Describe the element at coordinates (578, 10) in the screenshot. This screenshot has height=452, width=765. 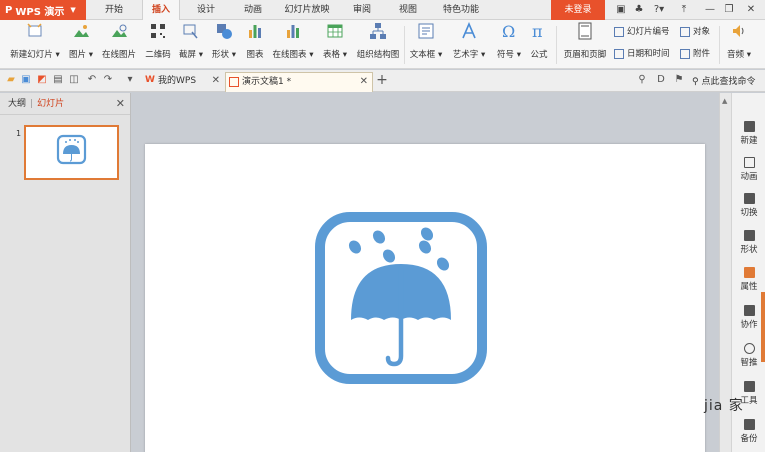
I see `login-button: 未登录` at that location.